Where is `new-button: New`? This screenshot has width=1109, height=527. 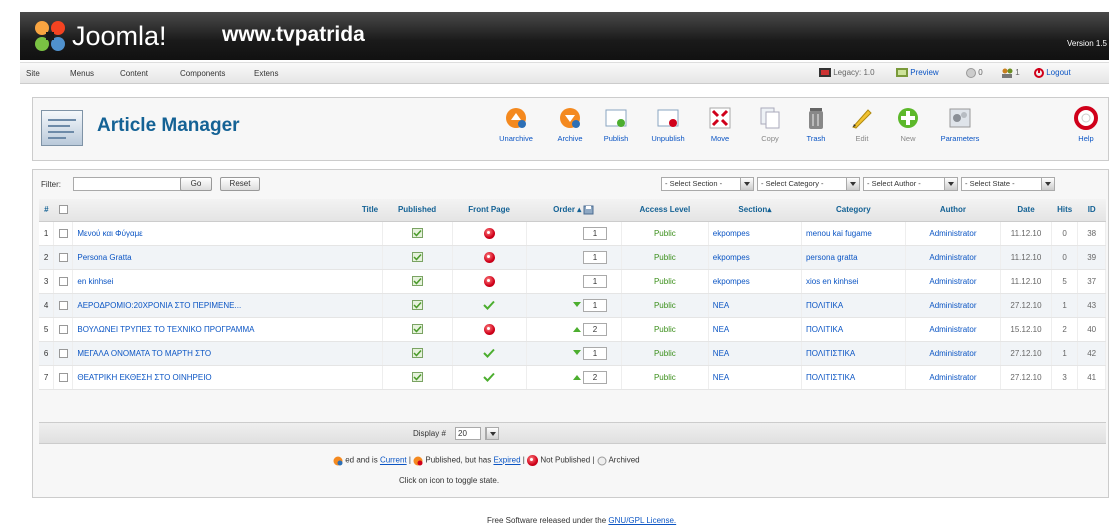 new-button: New is located at coordinates (908, 129).